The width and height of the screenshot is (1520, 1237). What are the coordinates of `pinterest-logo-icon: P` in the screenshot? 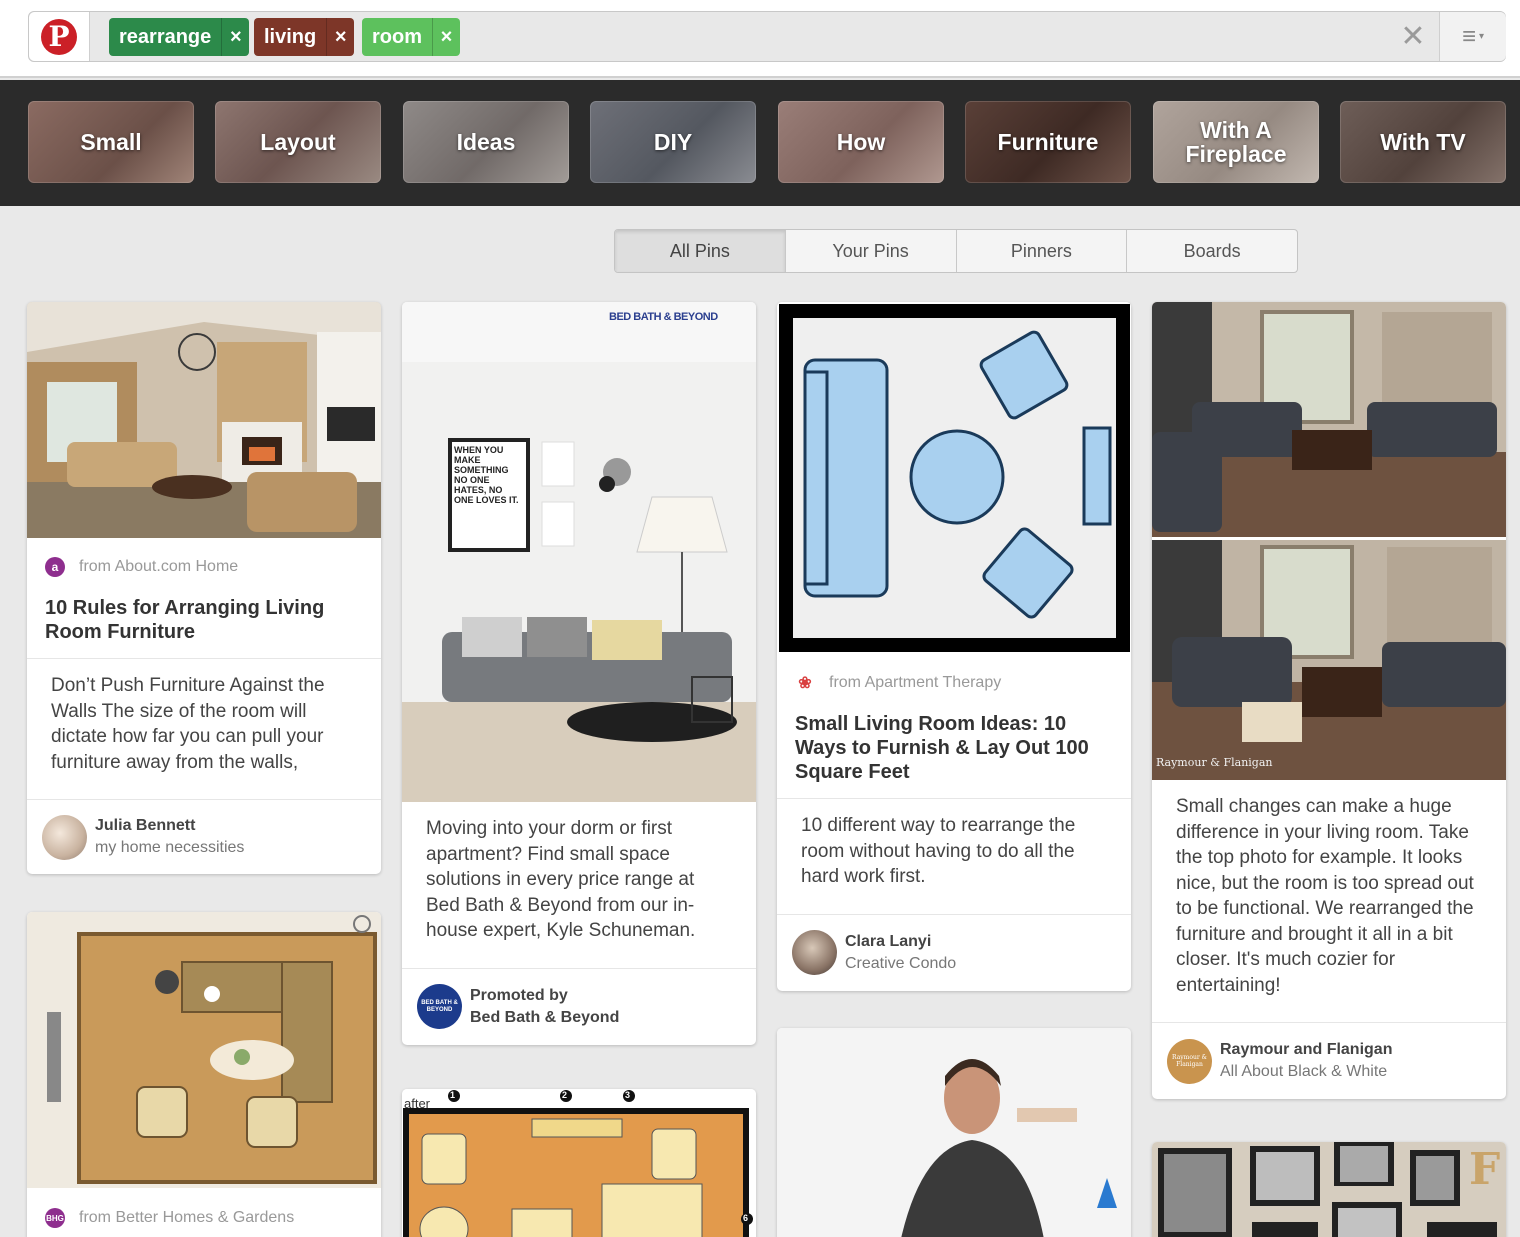 It's located at (59, 36).